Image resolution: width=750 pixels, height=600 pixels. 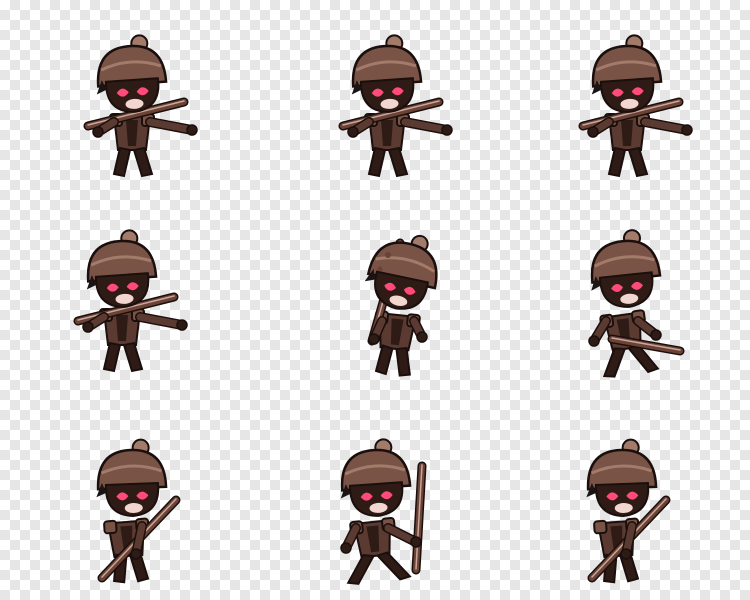 I want to click on knight-sprite-run-blade-low, so click(x=636, y=303).